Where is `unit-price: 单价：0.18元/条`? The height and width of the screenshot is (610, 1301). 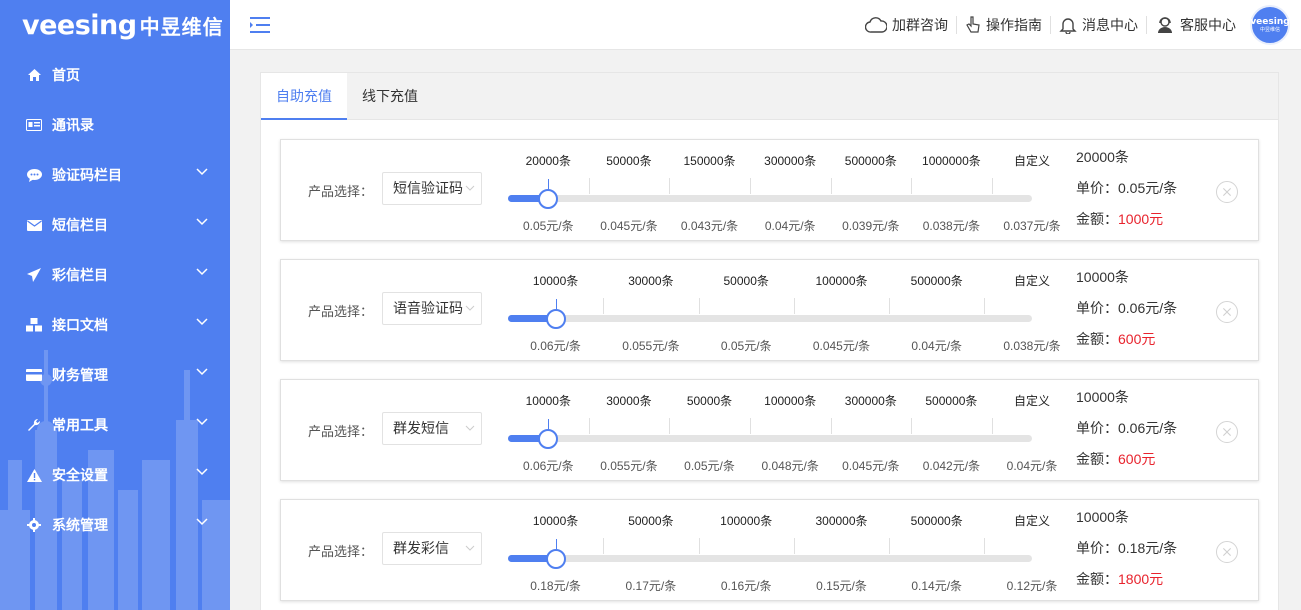 unit-price: 单价：0.18元/条 is located at coordinates (1127, 548).